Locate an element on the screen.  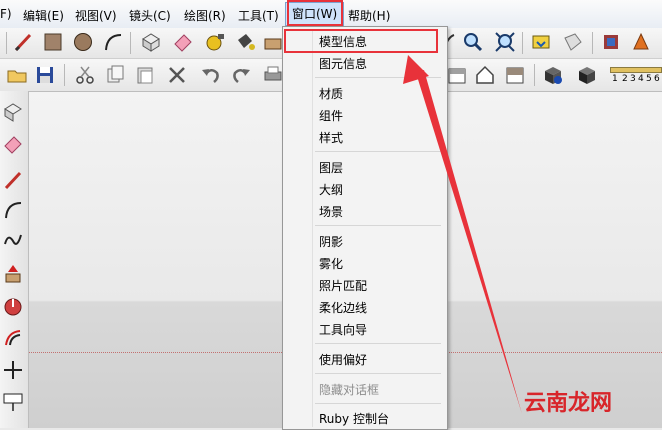
follow-me-icon is located at coordinates (13, 306).